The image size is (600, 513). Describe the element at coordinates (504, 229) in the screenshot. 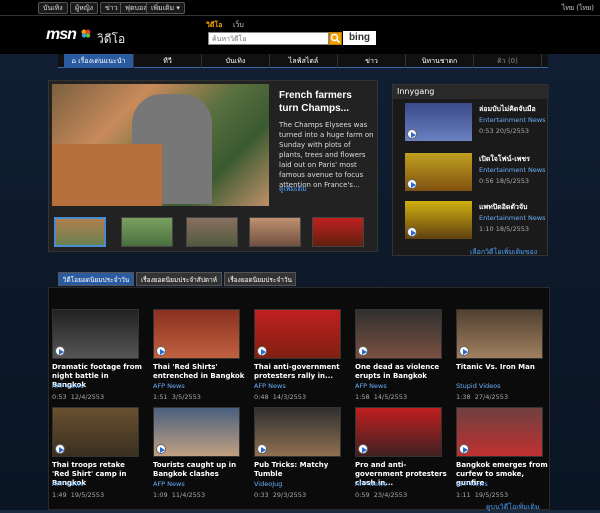

I see `sidebar-item-meta: 1:10 18/5/2553` at that location.